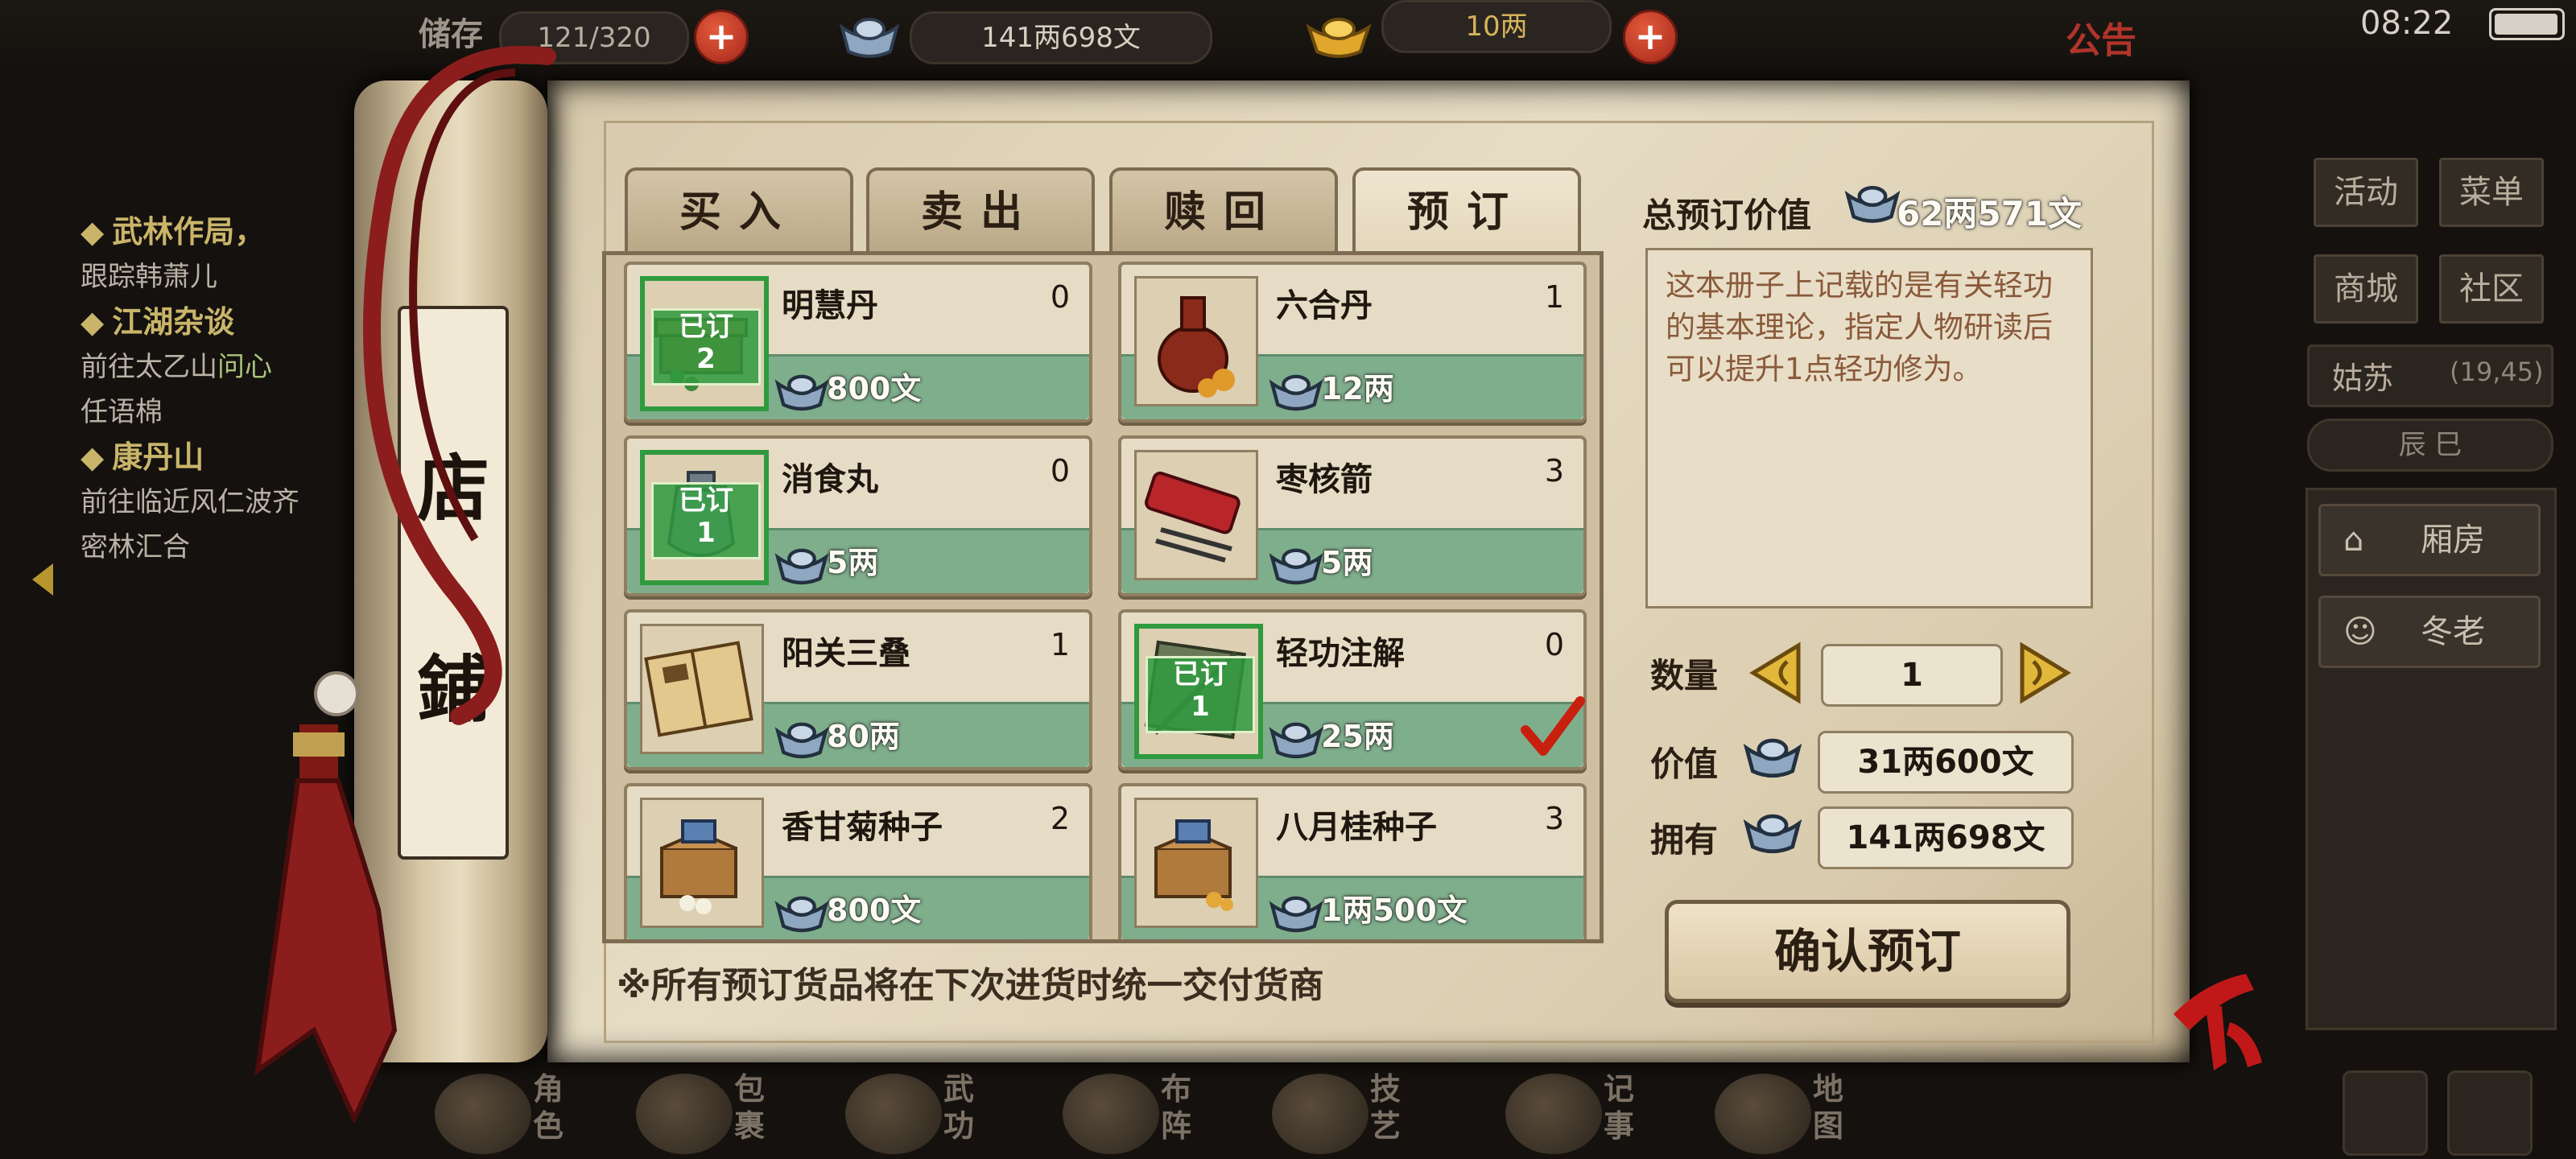  What do you see at coordinates (1223, 210) in the screenshot?
I see `tab-redeem: 赎回` at bounding box center [1223, 210].